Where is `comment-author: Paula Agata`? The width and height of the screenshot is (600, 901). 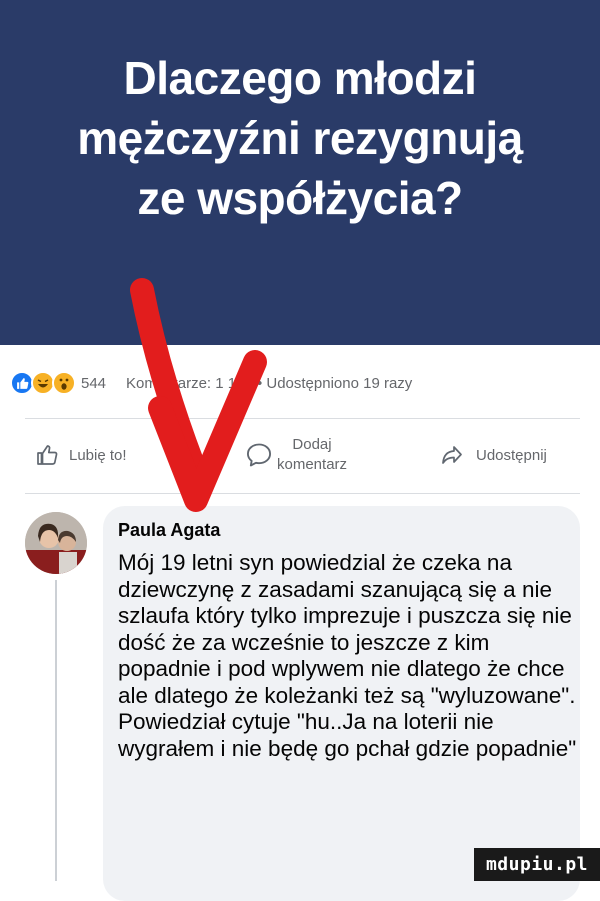 comment-author: Paula Agata is located at coordinates (169, 530).